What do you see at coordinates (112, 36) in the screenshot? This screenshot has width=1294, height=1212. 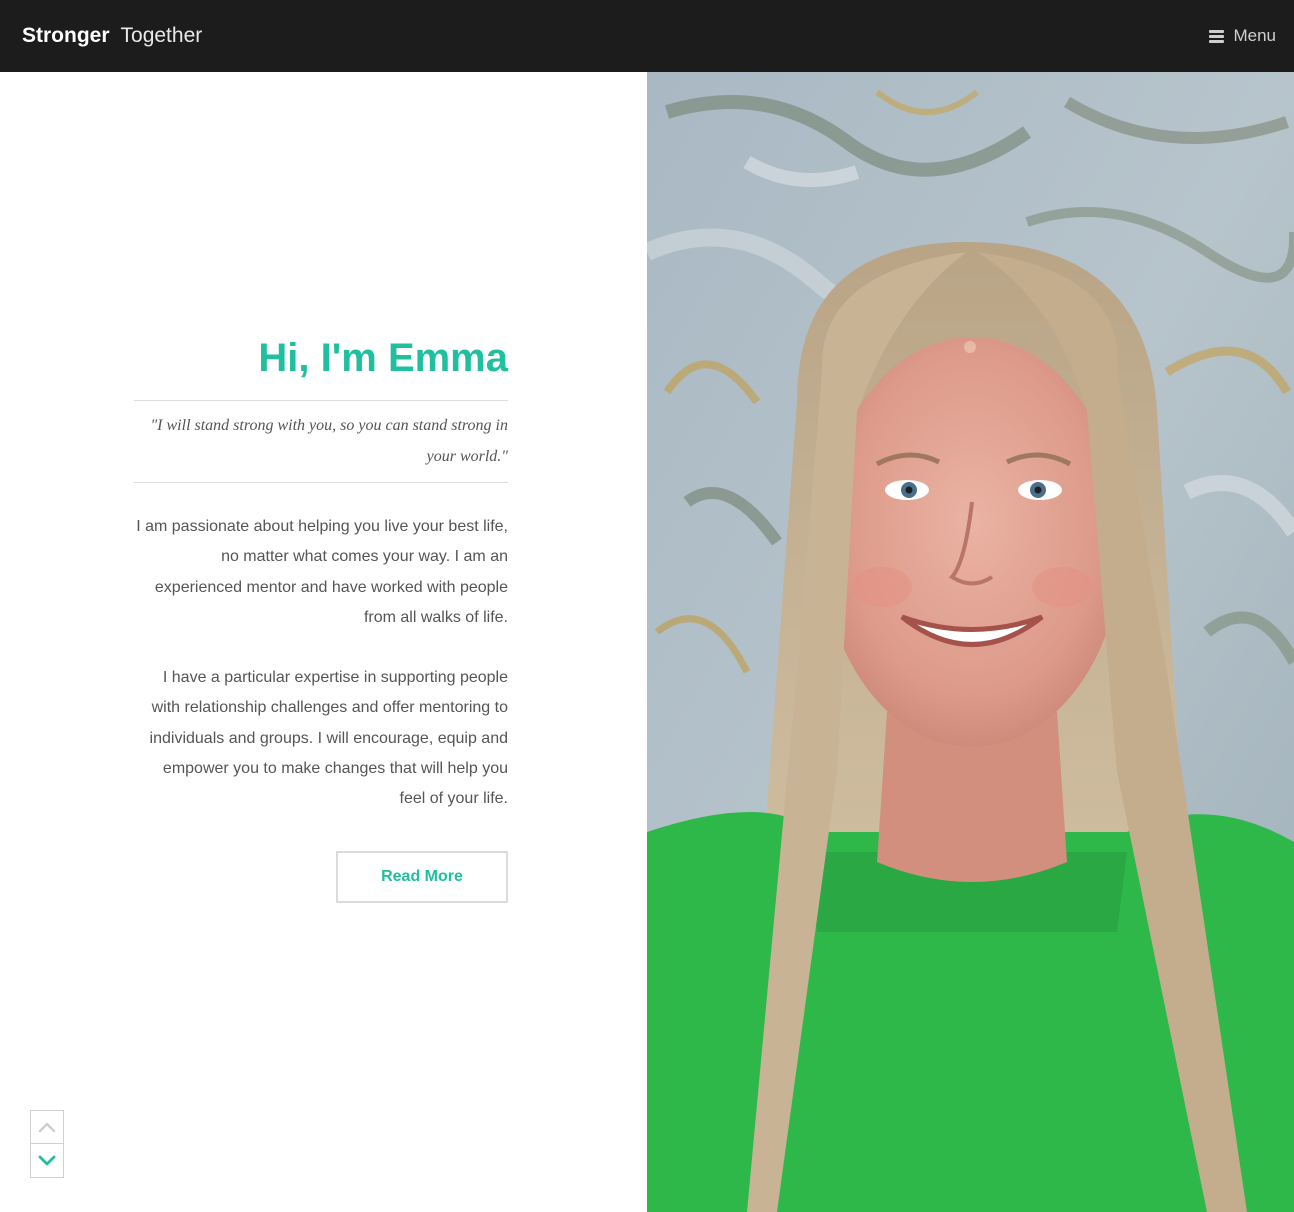 I see `site-logo: Stronger Together` at bounding box center [112, 36].